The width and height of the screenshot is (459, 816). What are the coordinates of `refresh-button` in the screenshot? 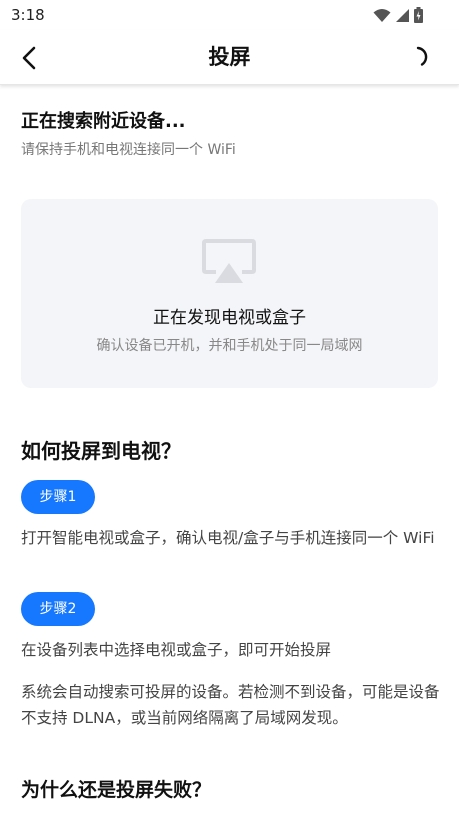 It's located at (418, 57).